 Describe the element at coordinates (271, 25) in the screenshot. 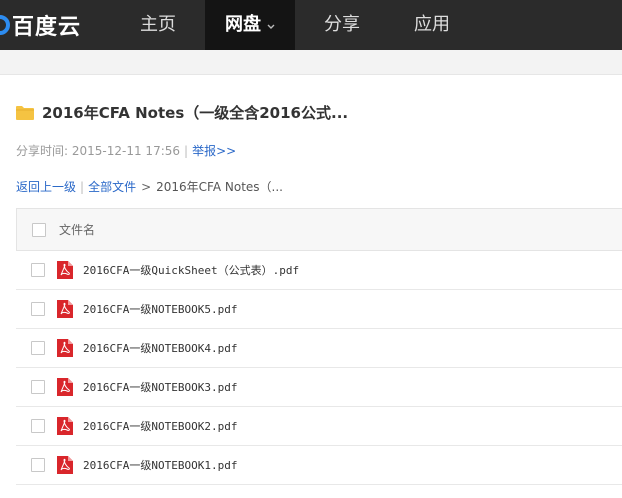

I see `chevron-down-icon` at that location.